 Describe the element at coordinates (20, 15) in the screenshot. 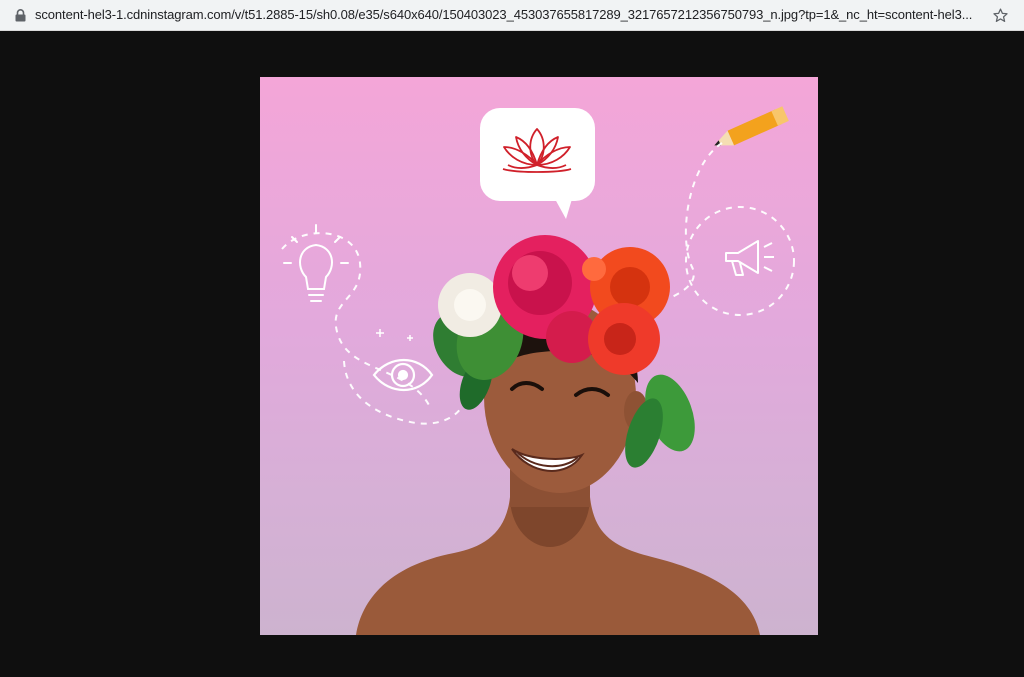

I see `lock-icon` at that location.